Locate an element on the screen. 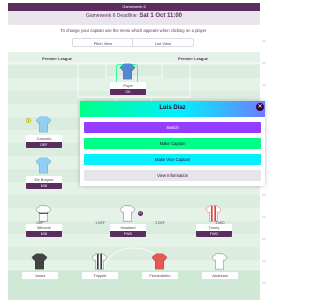  switch-button: Switch is located at coordinates (172, 127).